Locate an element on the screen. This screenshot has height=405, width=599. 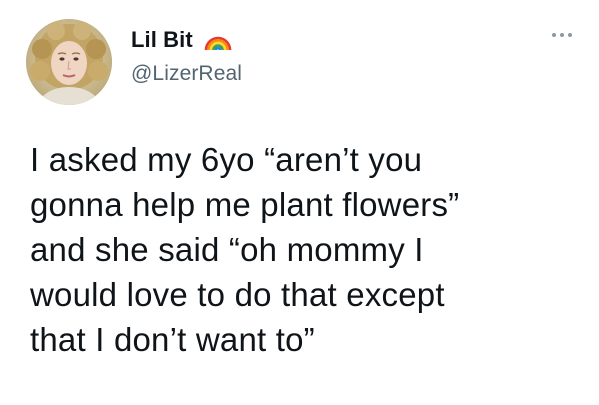
profile-photo-icon is located at coordinates (69, 62).